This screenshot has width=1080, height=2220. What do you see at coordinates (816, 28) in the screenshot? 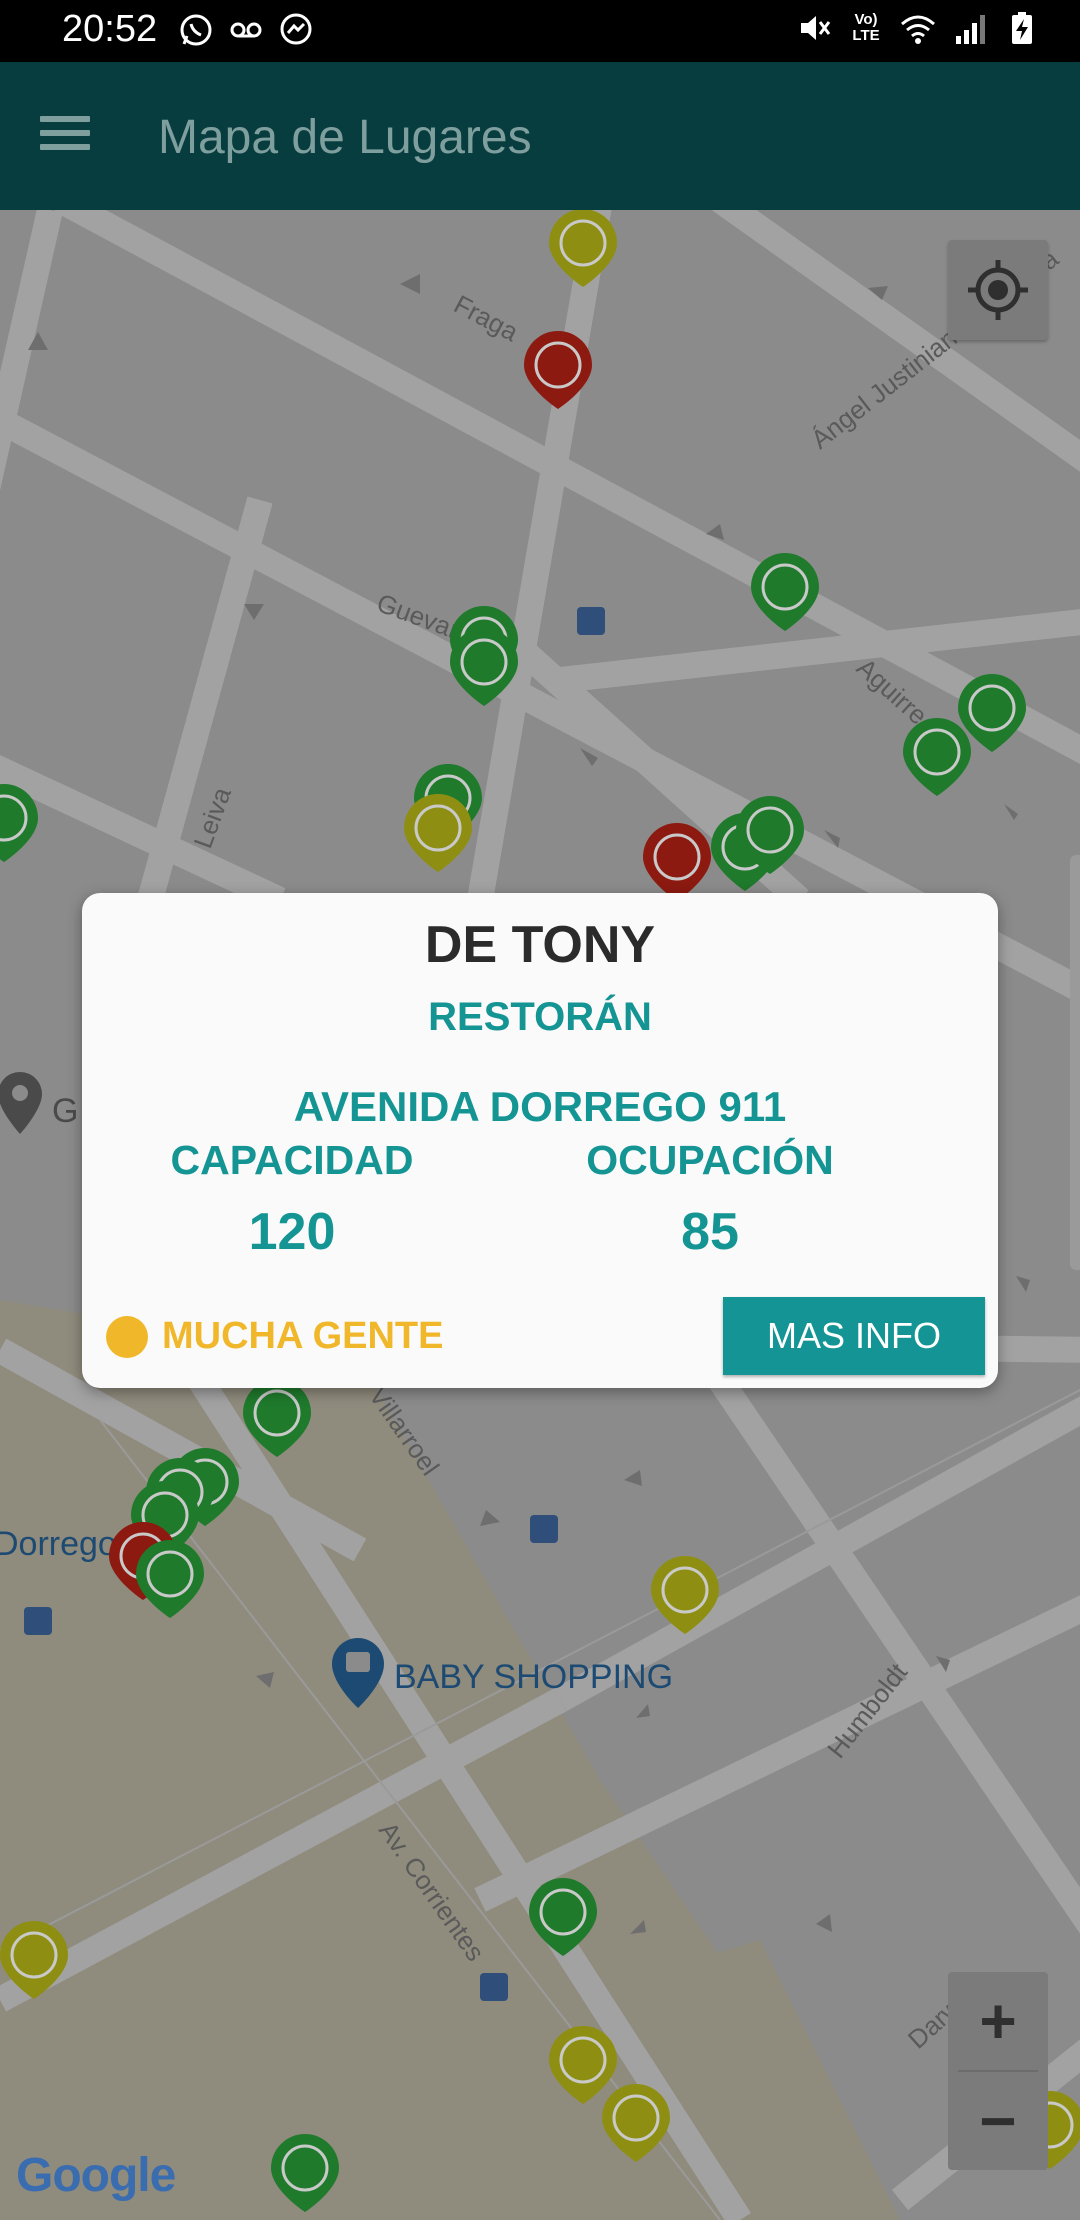
I see `mute-icon` at bounding box center [816, 28].